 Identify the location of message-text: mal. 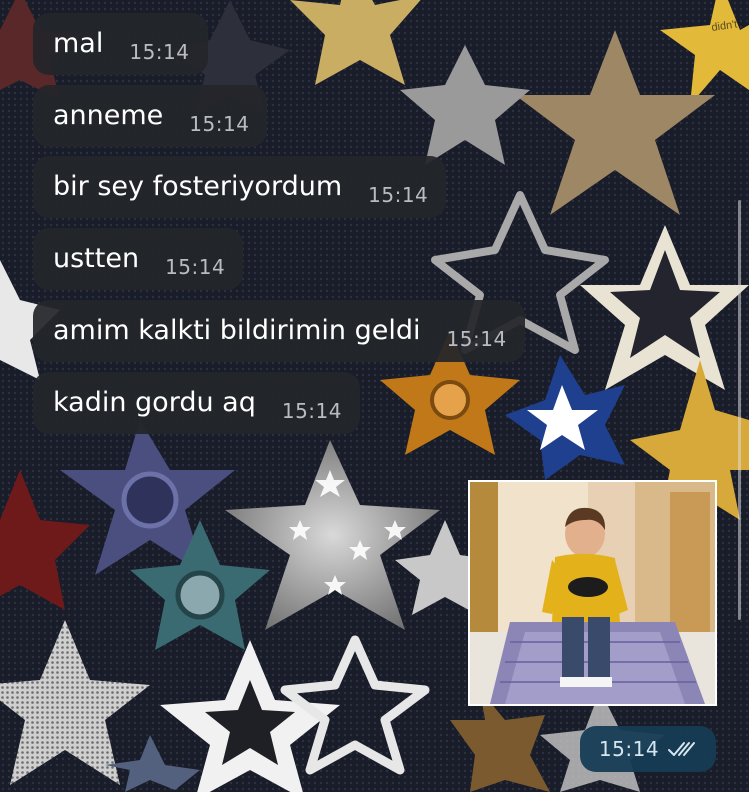
(78, 43).